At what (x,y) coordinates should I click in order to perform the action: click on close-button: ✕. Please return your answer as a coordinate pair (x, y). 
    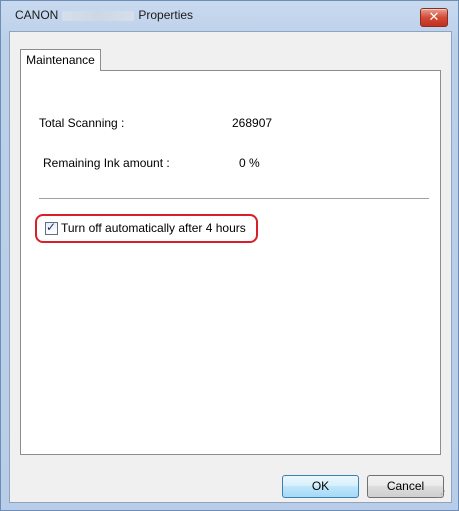
    Looking at the image, I should click on (434, 17).